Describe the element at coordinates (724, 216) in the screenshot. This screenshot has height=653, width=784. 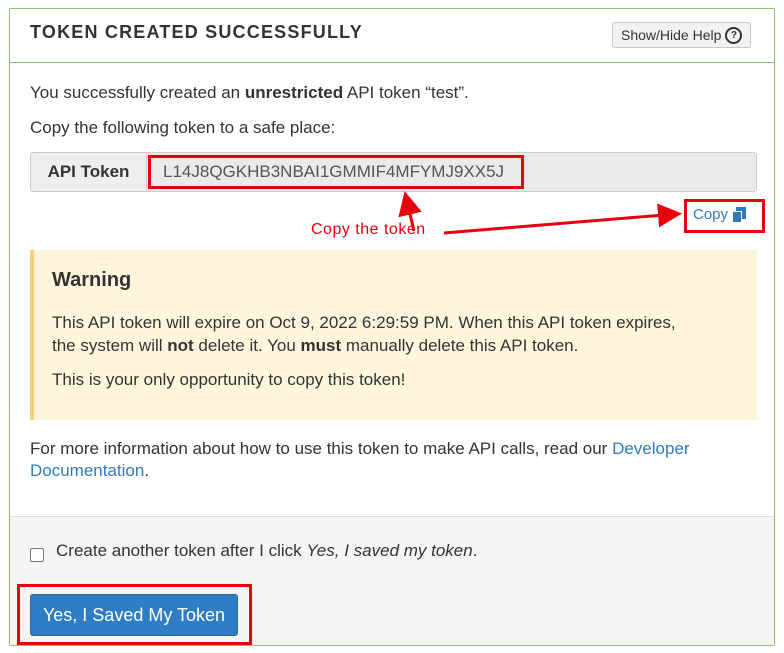
I see `copy-highlight-box` at that location.